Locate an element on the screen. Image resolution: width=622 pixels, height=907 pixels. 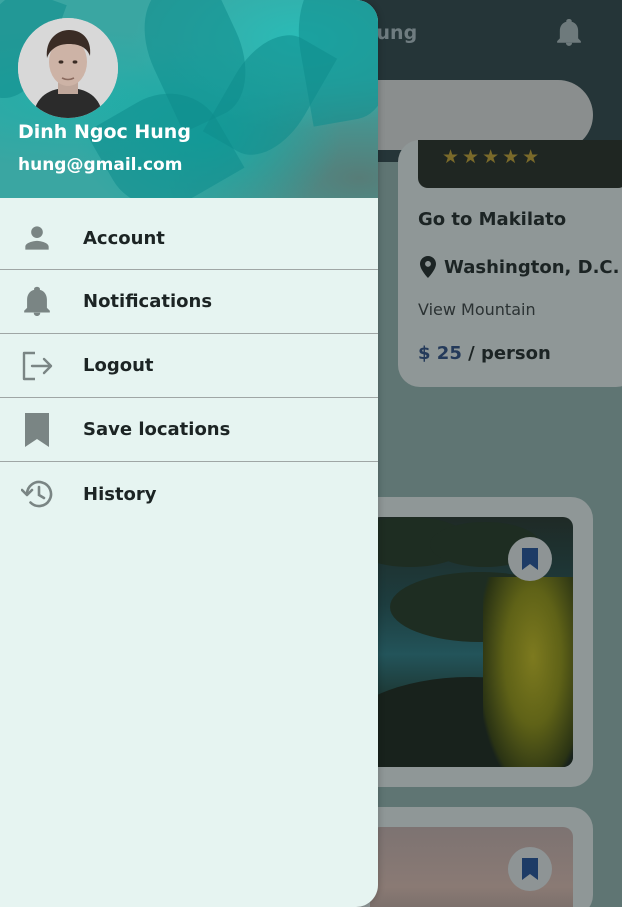
foliage is located at coordinates (528, 672).